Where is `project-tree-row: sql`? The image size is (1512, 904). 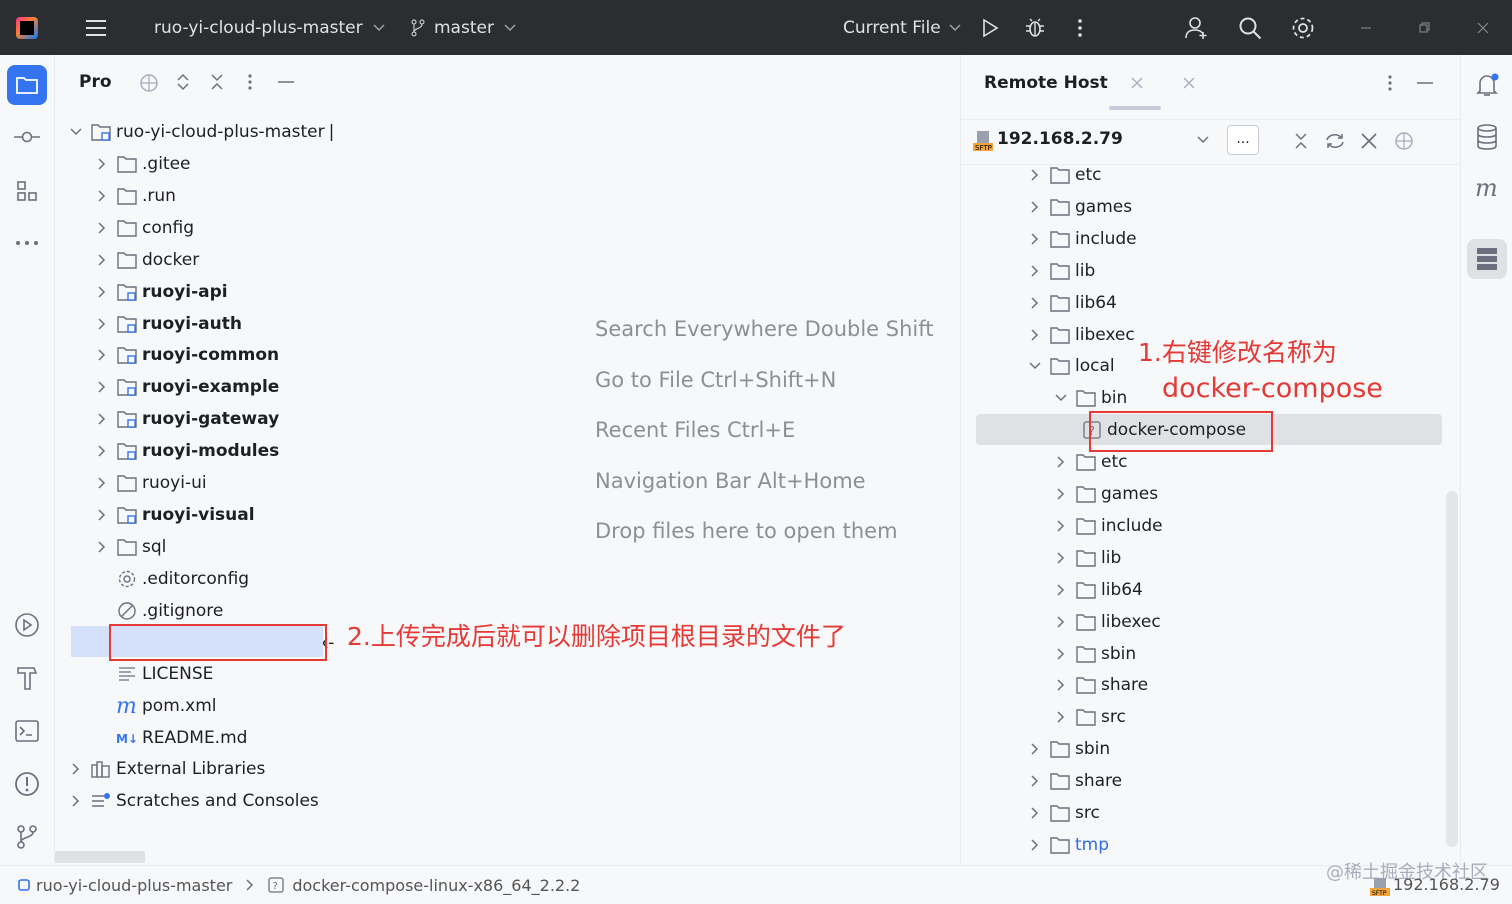 project-tree-row: sql is located at coordinates (130, 547).